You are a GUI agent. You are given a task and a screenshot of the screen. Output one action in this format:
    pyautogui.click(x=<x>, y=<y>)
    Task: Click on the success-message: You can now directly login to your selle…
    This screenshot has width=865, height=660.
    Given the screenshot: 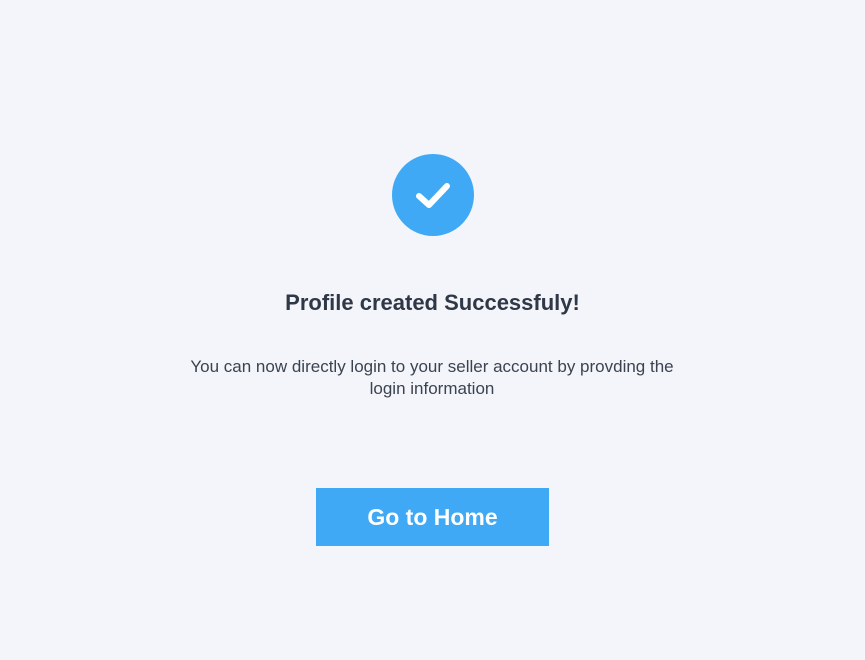 What is the action you would take?
    pyautogui.click(x=432, y=377)
    